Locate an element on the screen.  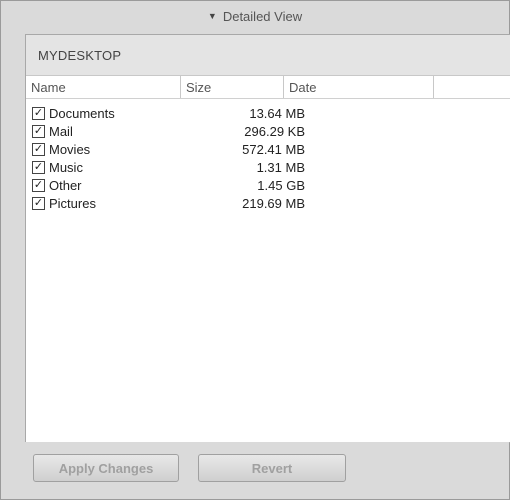
list-item: ✓ Mail 296.29 KB is located at coordinates (268, 131).